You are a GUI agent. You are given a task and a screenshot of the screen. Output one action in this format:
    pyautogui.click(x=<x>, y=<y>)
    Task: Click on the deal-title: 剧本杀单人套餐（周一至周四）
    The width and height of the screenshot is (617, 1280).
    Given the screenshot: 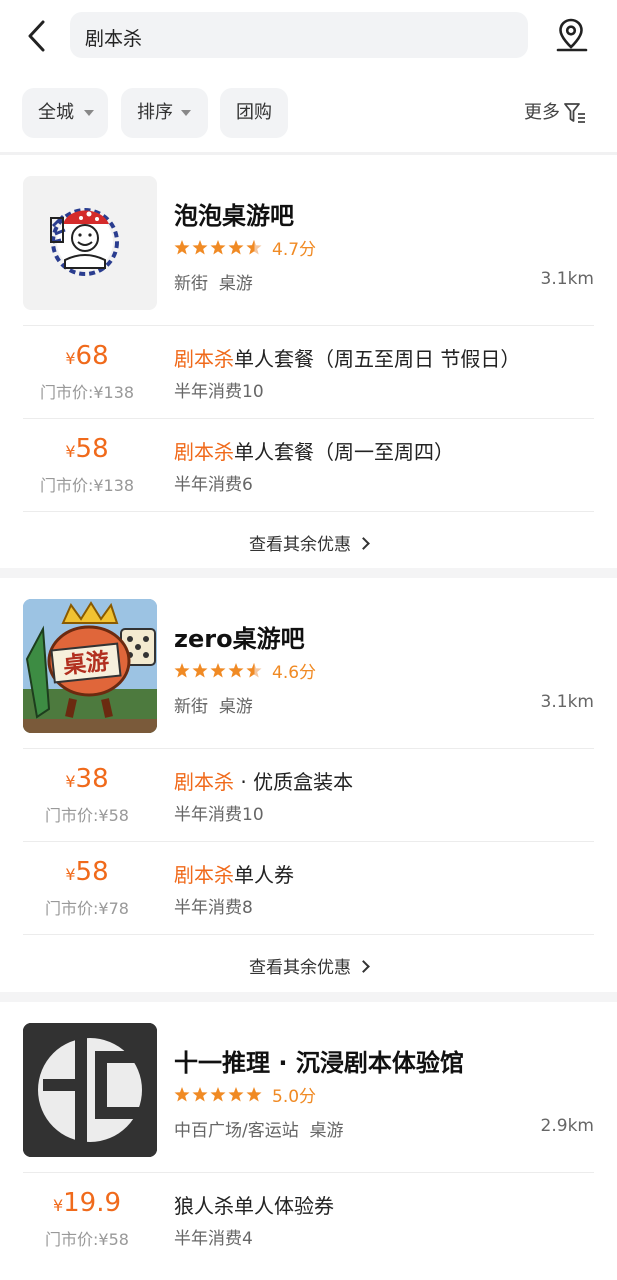 What is the action you would take?
    pyautogui.click(x=314, y=452)
    